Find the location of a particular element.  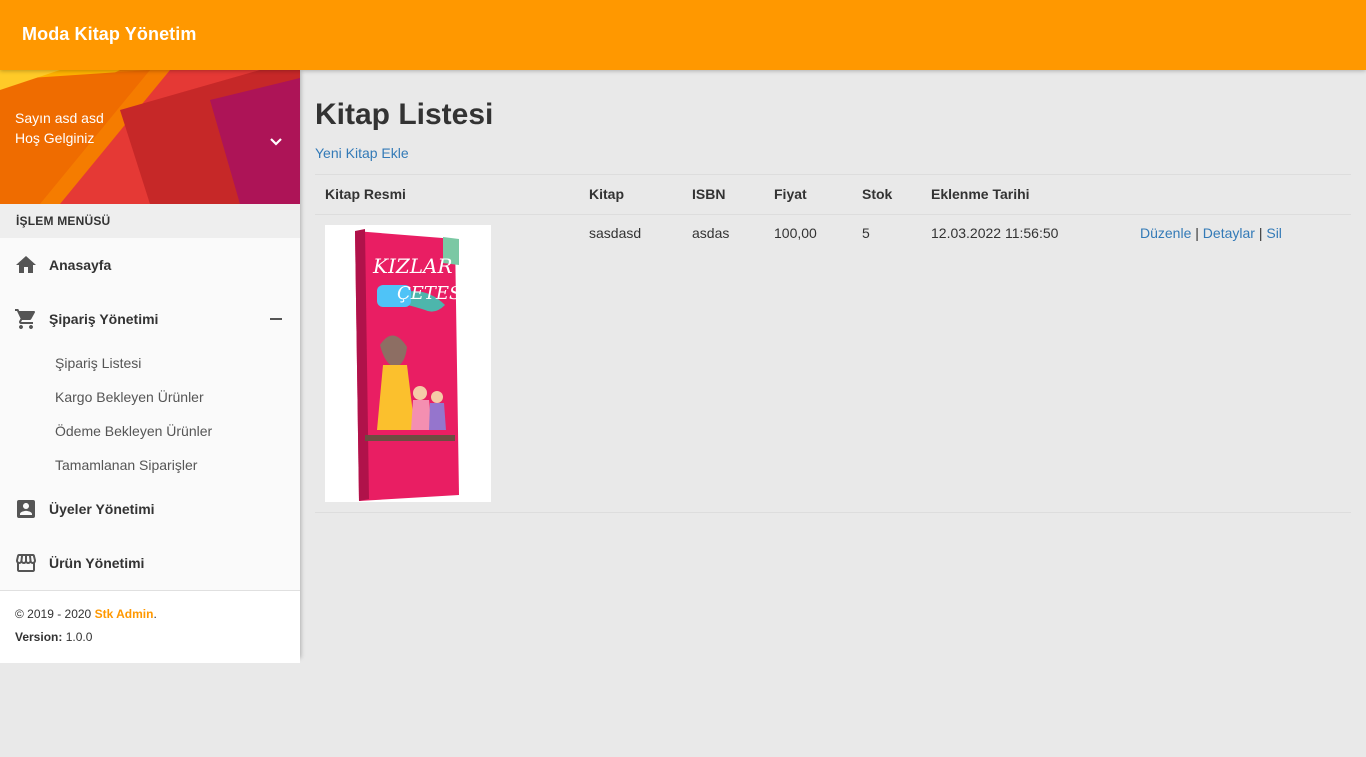

col-header-stock: Stok is located at coordinates (886, 194).